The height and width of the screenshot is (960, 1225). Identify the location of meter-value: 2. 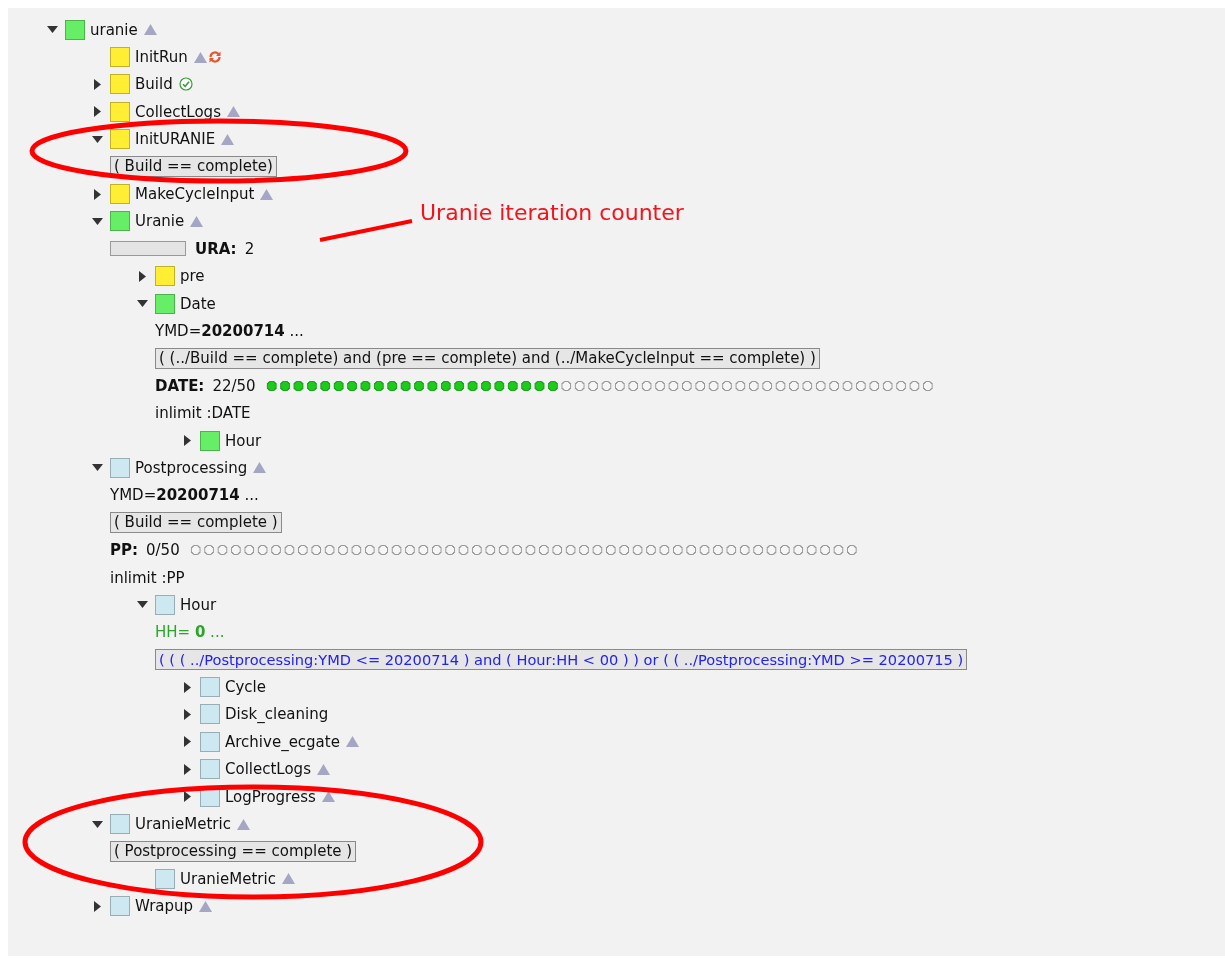
(249, 248).